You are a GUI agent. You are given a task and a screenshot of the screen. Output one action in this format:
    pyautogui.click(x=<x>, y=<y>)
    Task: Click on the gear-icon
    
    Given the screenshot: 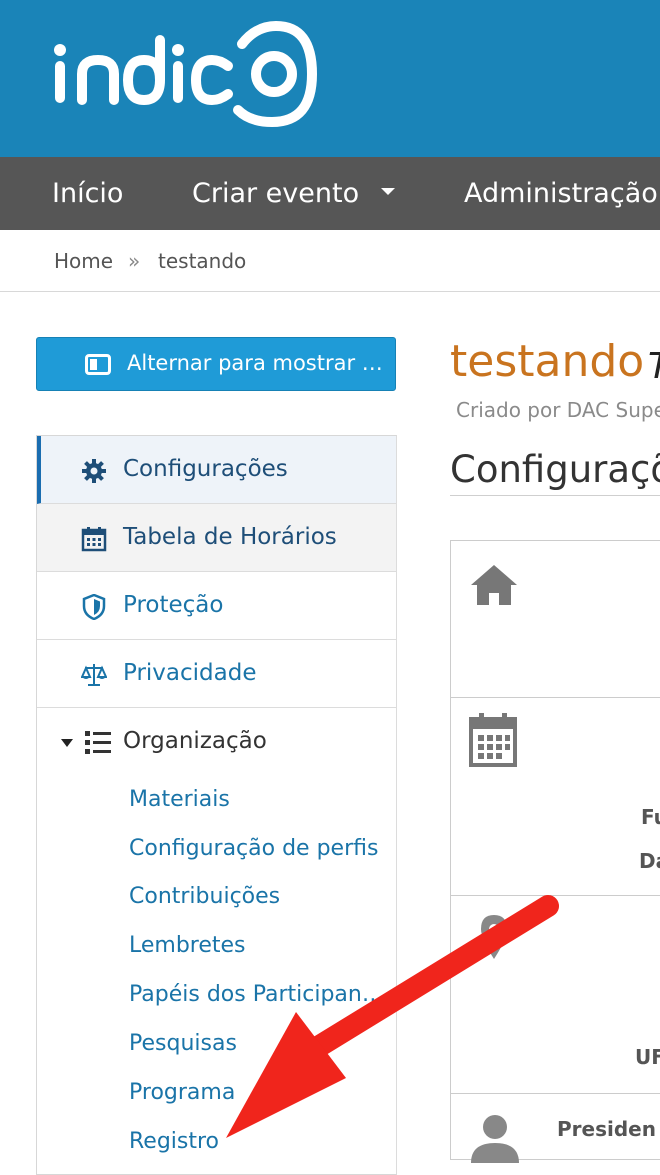 What is the action you would take?
    pyautogui.click(x=94, y=471)
    